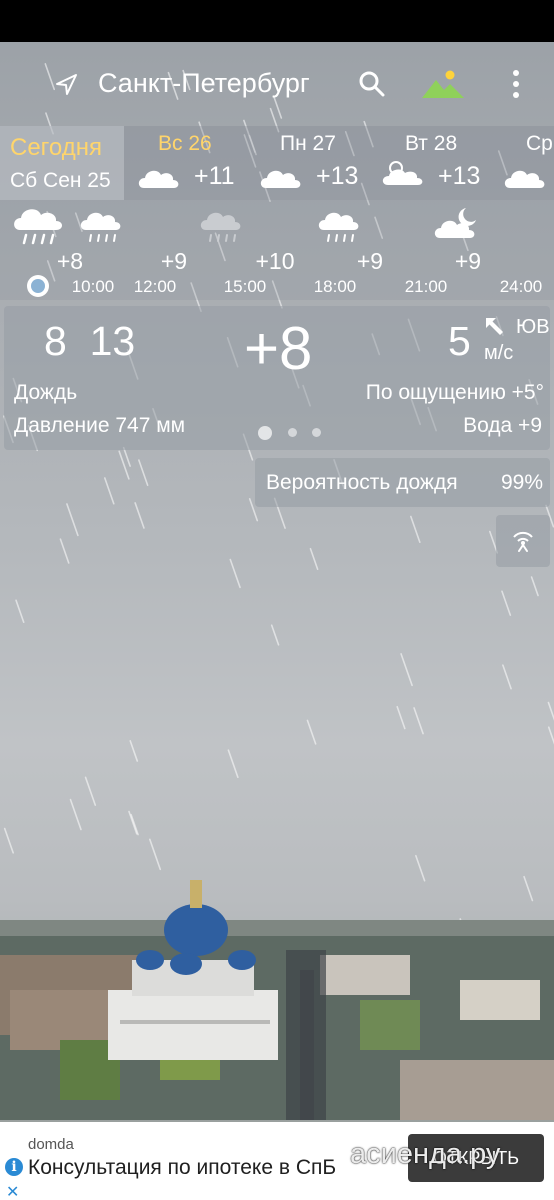 The image size is (554, 1200). I want to click on page-indicator, so click(291, 433).